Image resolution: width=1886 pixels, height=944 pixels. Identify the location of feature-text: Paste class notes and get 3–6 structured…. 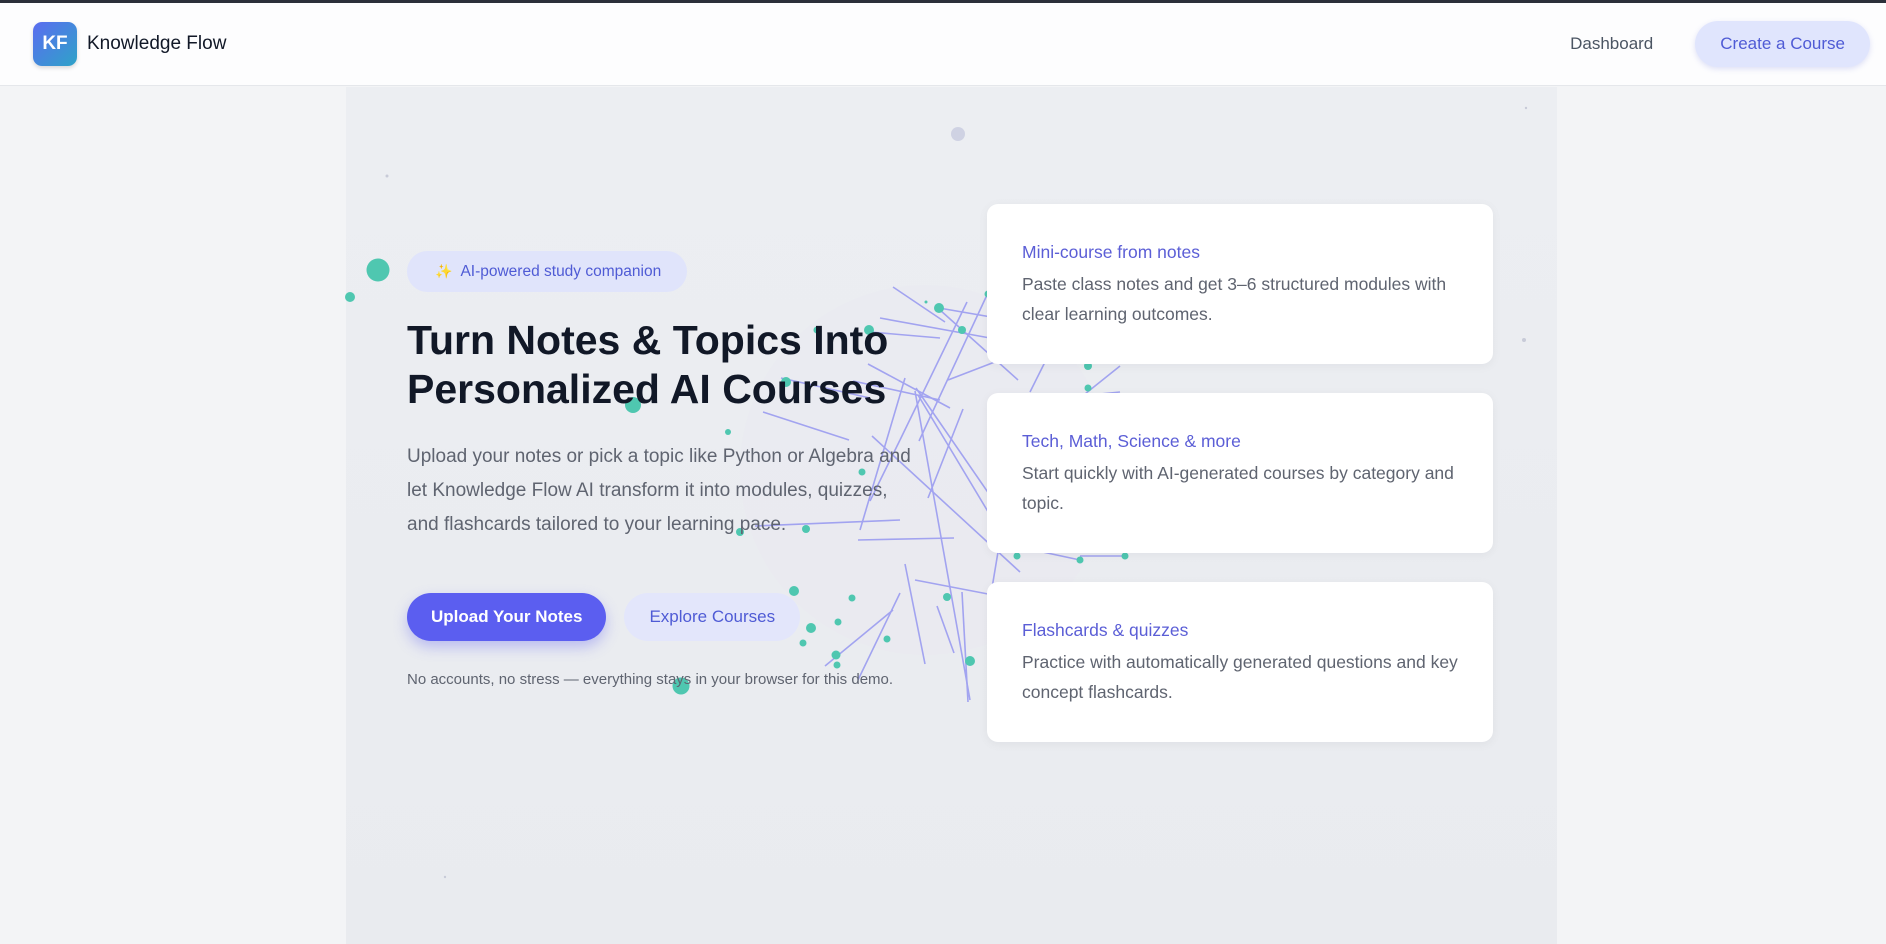
(1234, 299).